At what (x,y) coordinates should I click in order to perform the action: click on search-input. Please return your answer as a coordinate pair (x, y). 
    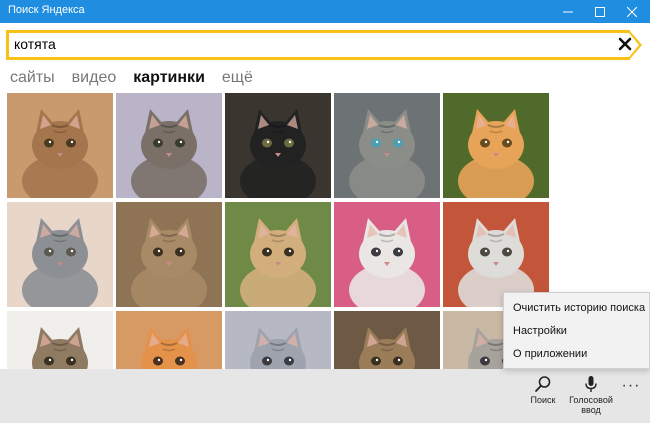
    Looking at the image, I should click on (304, 44).